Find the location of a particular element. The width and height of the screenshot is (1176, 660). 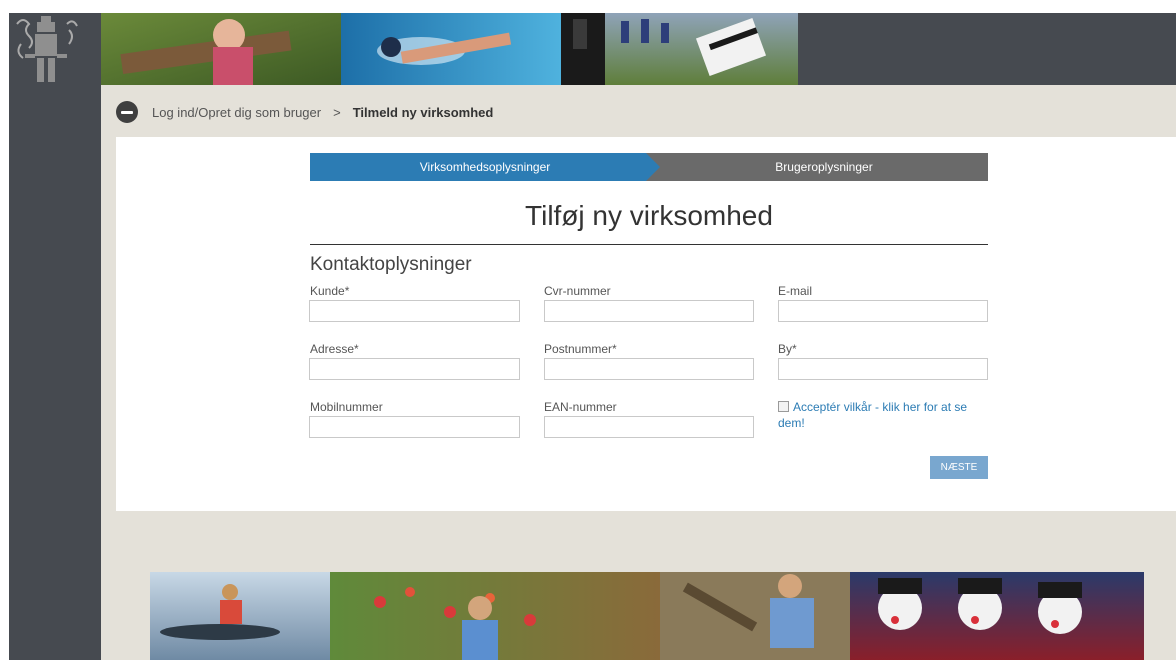

email-label: E-mail is located at coordinates (795, 291).